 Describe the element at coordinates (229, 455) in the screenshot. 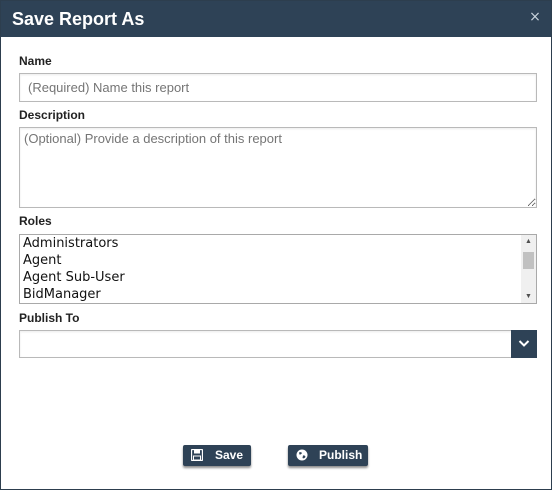

I see `save-button-label: Save` at that location.